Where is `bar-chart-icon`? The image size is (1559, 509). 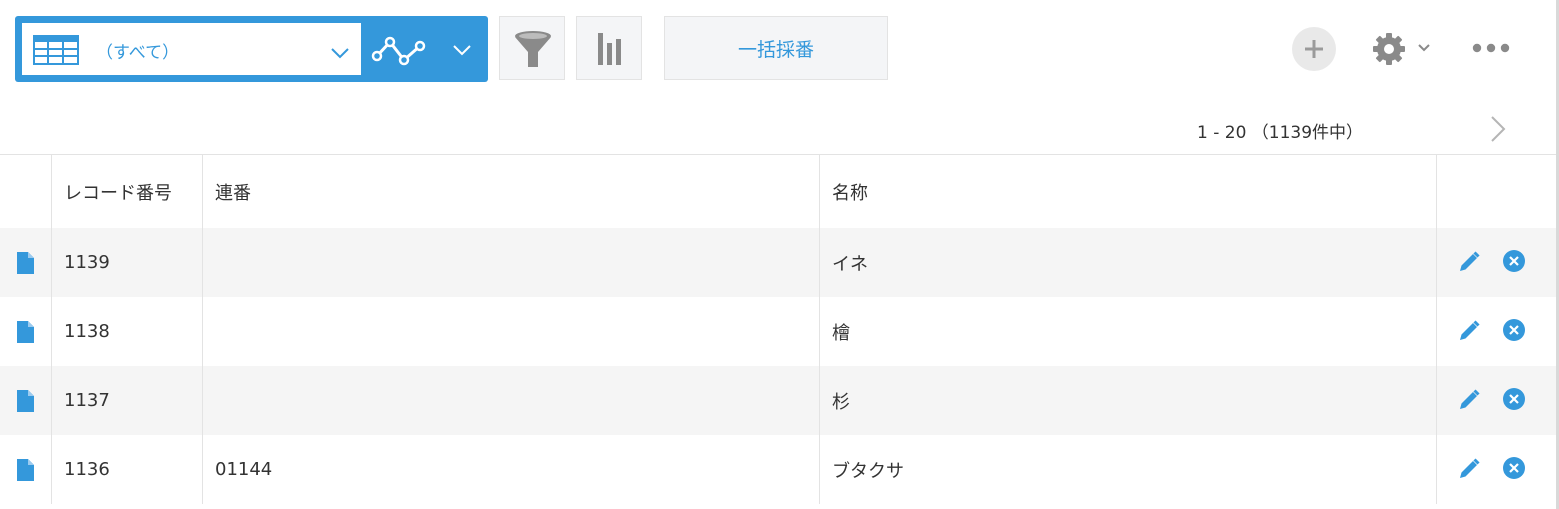
bar-chart-icon is located at coordinates (609, 49).